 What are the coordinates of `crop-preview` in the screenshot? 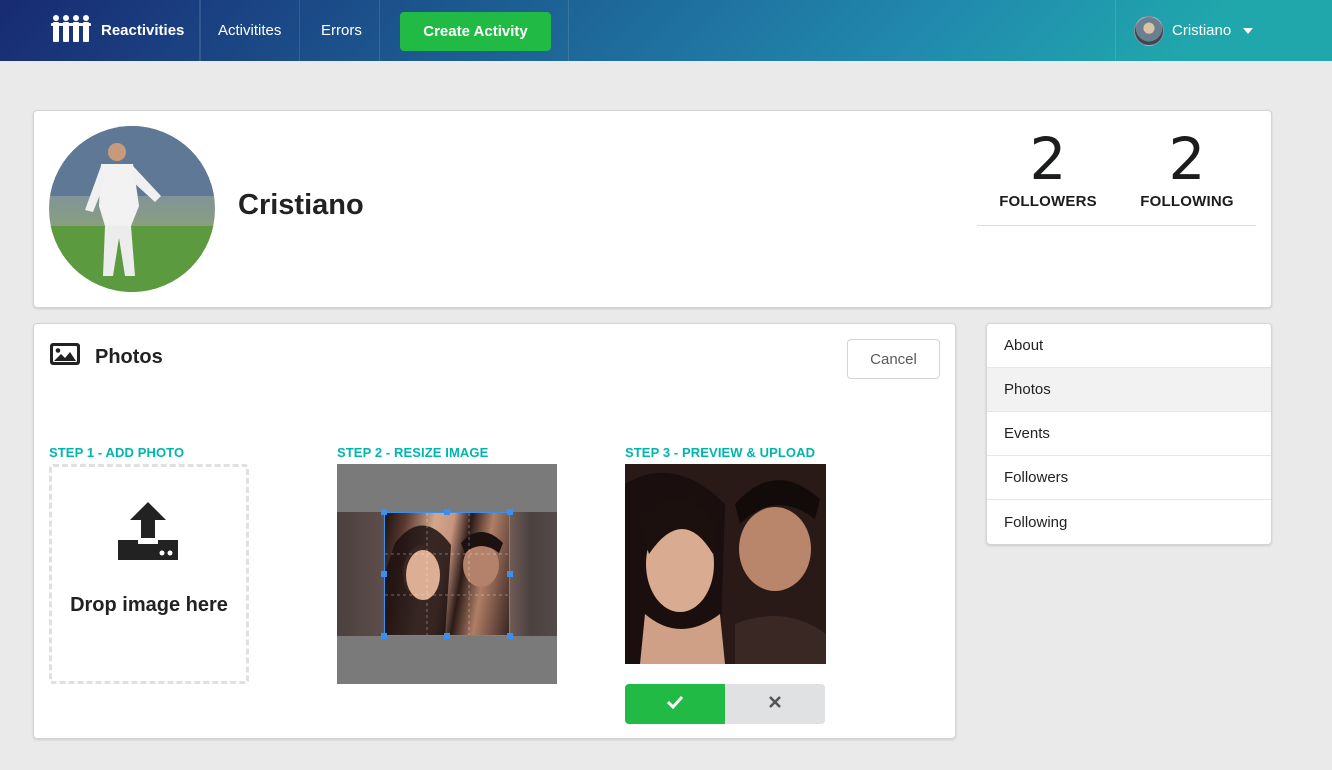 It's located at (725, 564).